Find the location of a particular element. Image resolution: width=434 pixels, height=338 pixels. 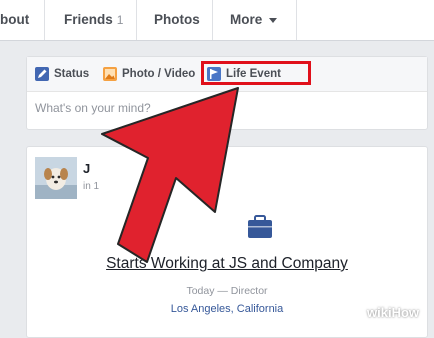

dog-photo-icon is located at coordinates (56, 178).